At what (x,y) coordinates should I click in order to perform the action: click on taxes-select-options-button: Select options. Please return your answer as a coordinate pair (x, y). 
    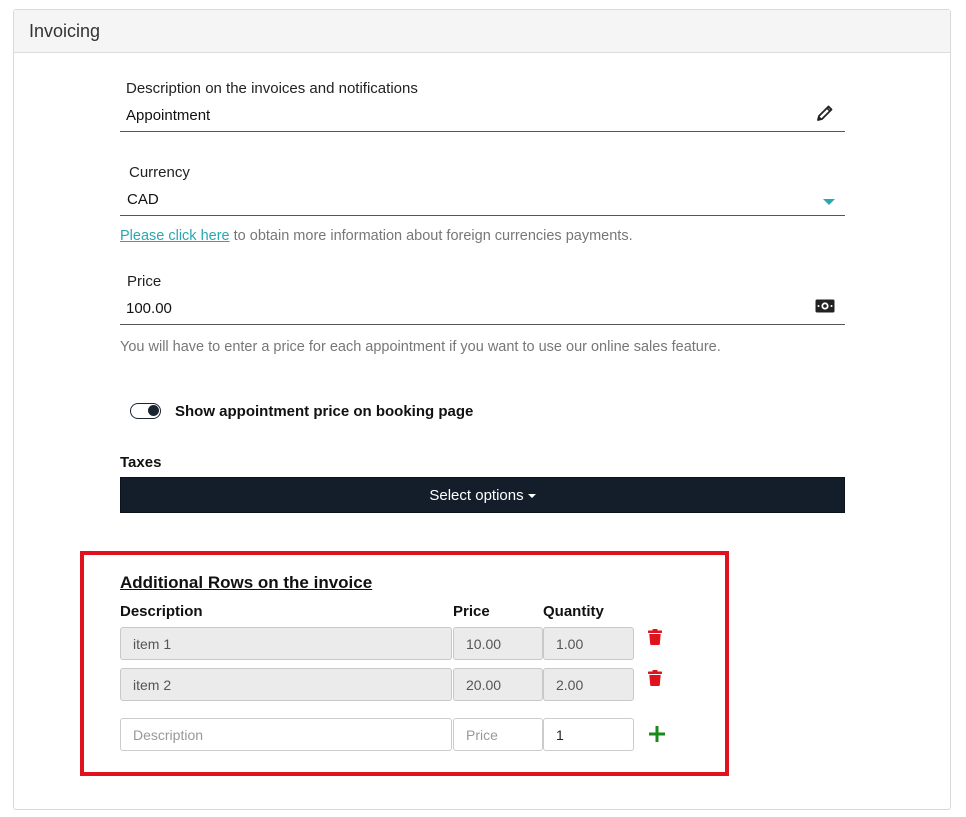
    Looking at the image, I should click on (482, 495).